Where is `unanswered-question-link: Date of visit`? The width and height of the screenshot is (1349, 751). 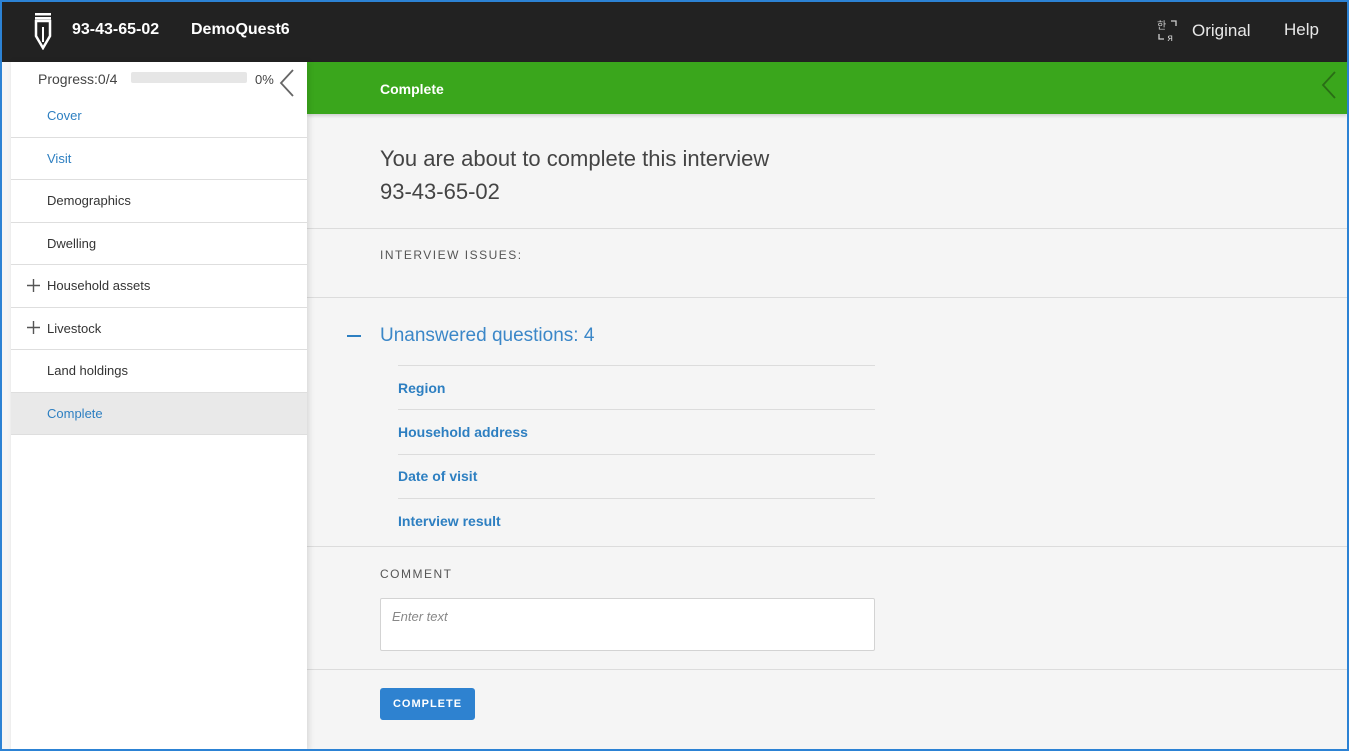
unanswered-question-link: Date of visit is located at coordinates (636, 475).